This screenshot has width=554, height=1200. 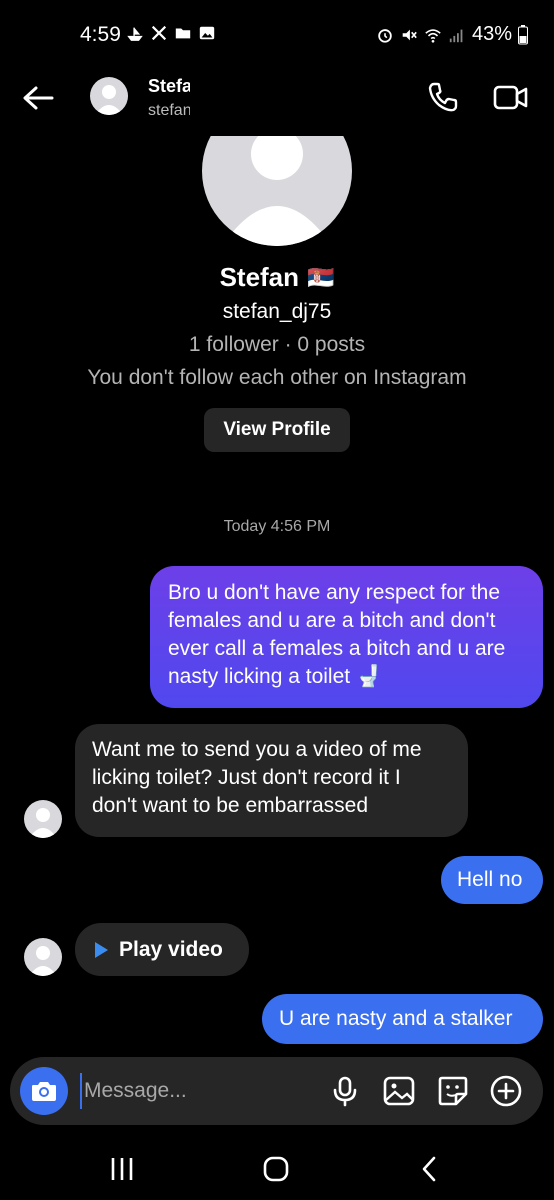 I want to click on outgoing-message: Hell no, so click(x=492, y=880).